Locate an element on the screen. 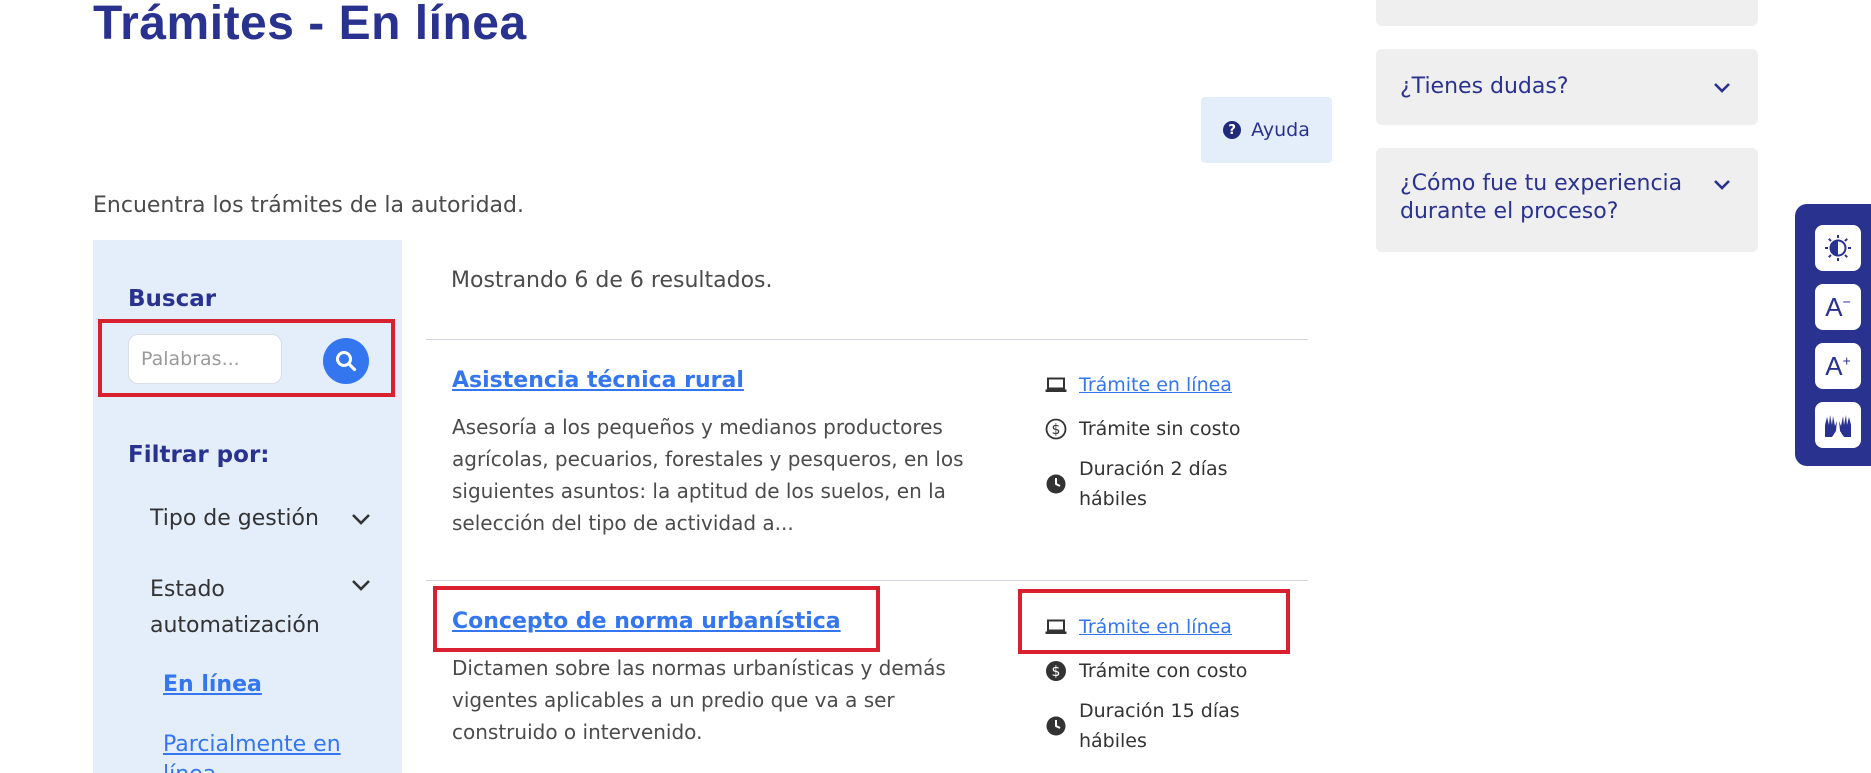  result-duration-label: Duración 2 días hábiles is located at coordinates (1153, 484).